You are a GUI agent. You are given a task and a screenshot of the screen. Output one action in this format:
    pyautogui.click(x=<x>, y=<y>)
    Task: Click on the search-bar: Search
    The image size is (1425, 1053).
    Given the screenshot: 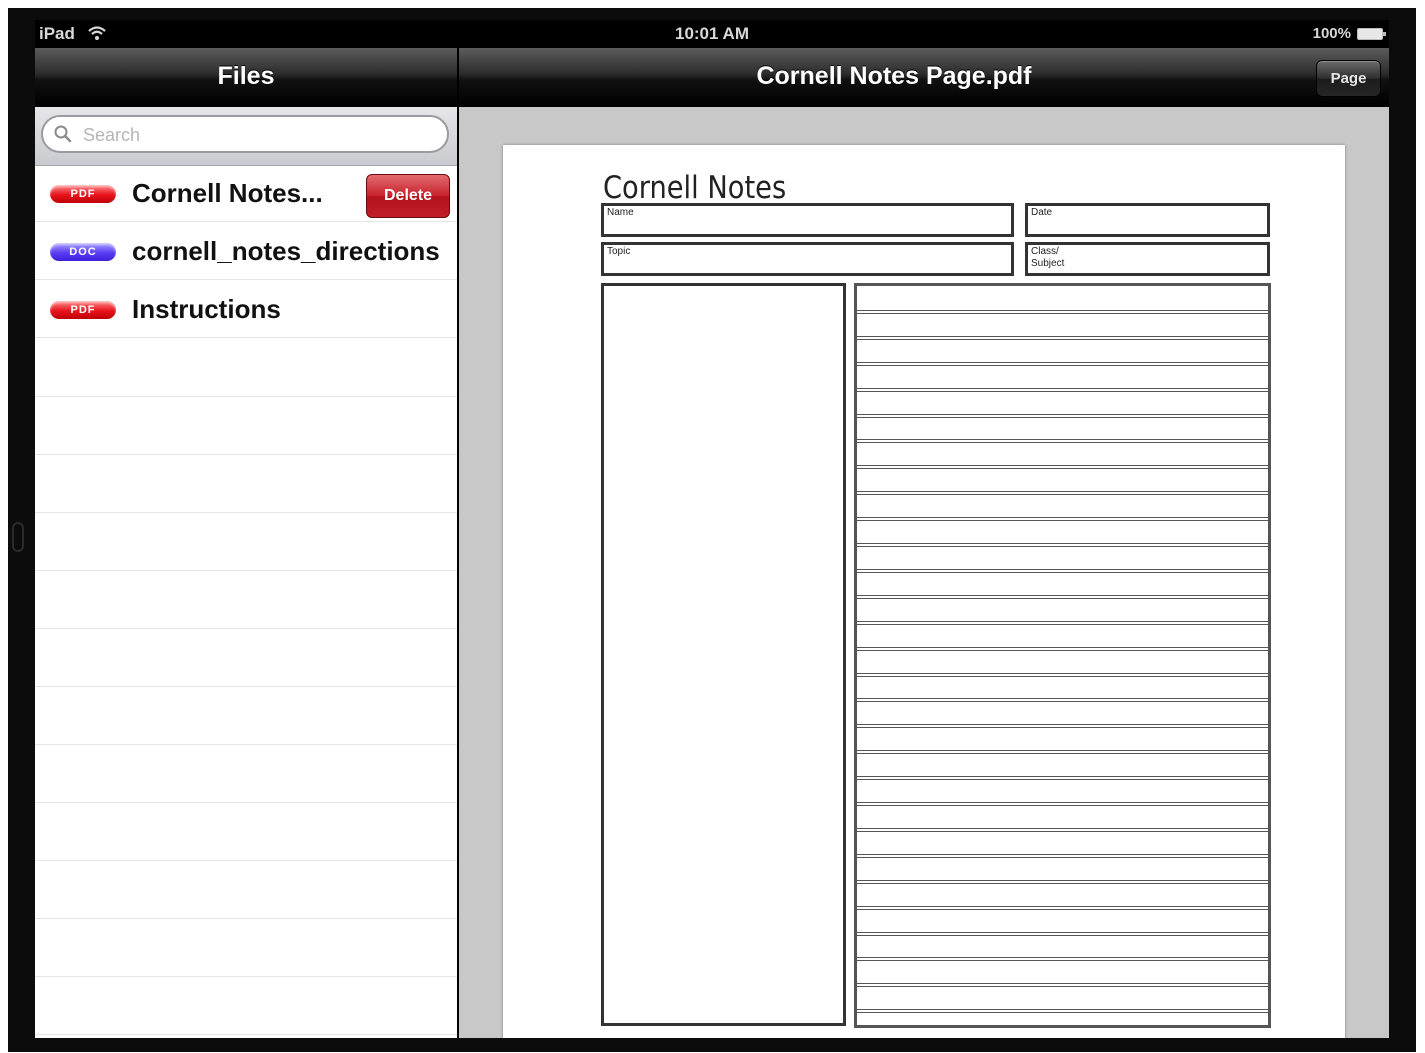 What is the action you would take?
    pyautogui.click(x=246, y=136)
    